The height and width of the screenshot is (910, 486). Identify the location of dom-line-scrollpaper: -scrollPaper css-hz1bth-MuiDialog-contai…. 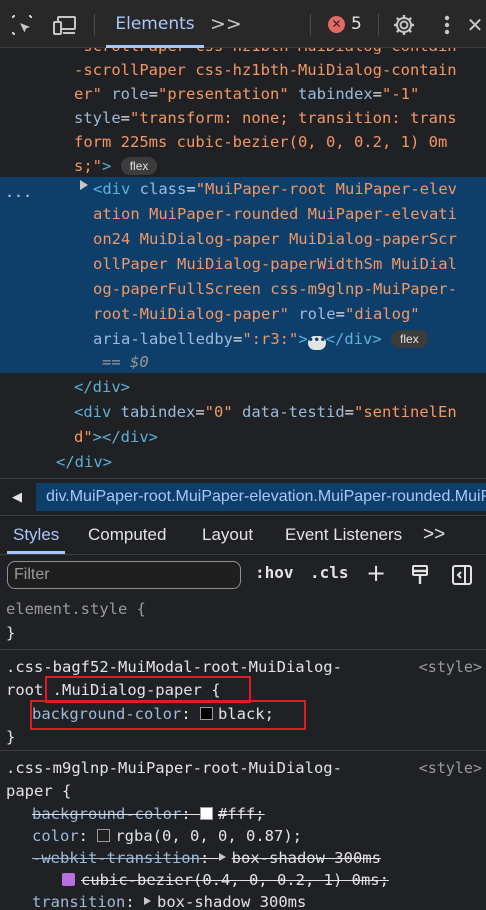
(265, 70).